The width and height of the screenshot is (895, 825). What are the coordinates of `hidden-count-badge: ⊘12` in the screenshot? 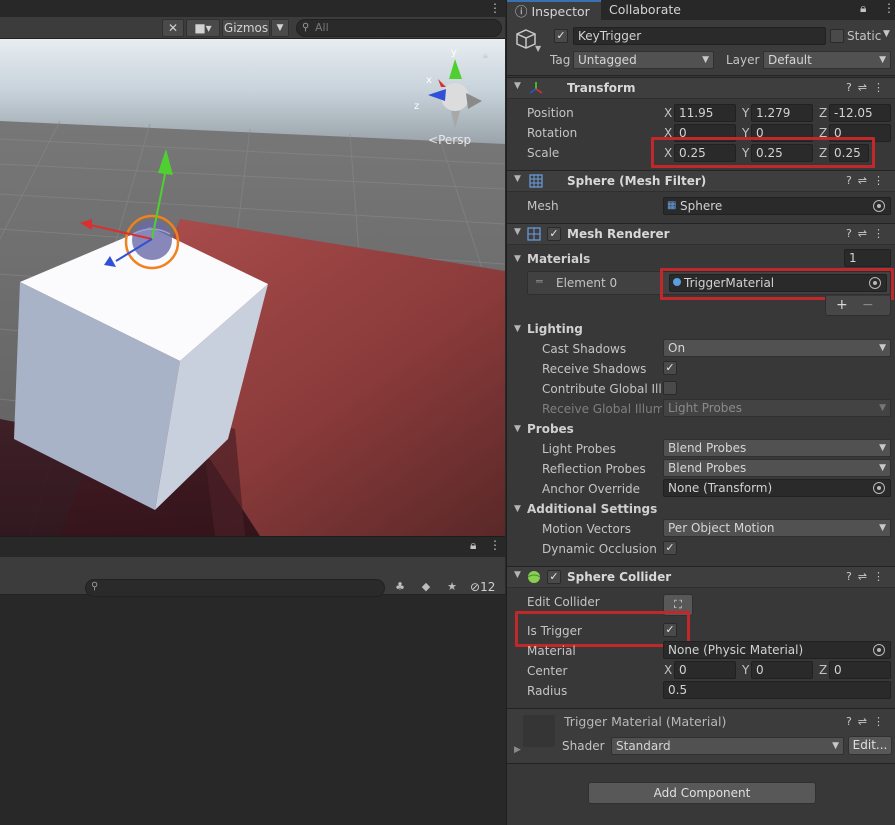 It's located at (482, 587).